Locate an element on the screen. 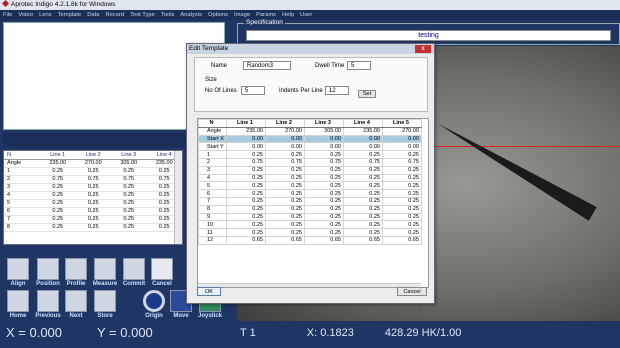 Image resolution: width=620 pixels, height=348 pixels. menu-item-video: Video is located at coordinates (25, 15).